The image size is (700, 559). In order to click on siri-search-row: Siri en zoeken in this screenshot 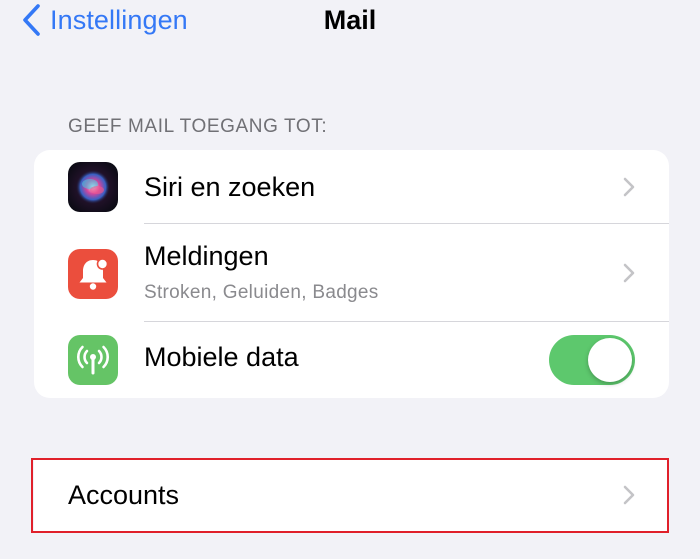, I will do `click(351, 187)`.